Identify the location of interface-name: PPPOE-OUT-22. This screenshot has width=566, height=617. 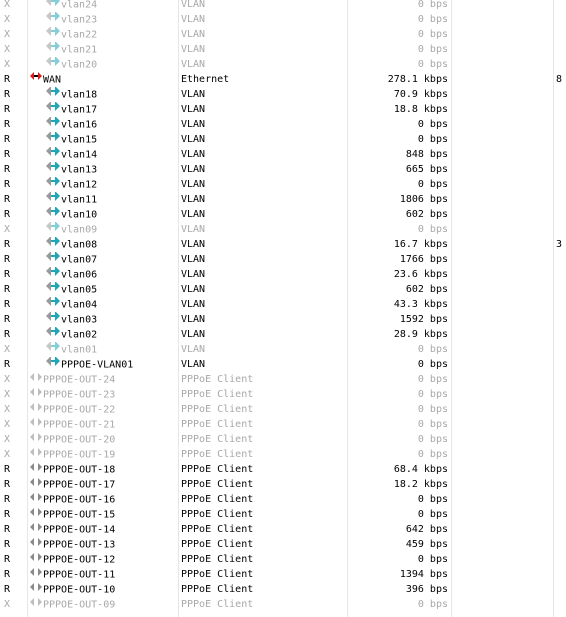
(79, 410).